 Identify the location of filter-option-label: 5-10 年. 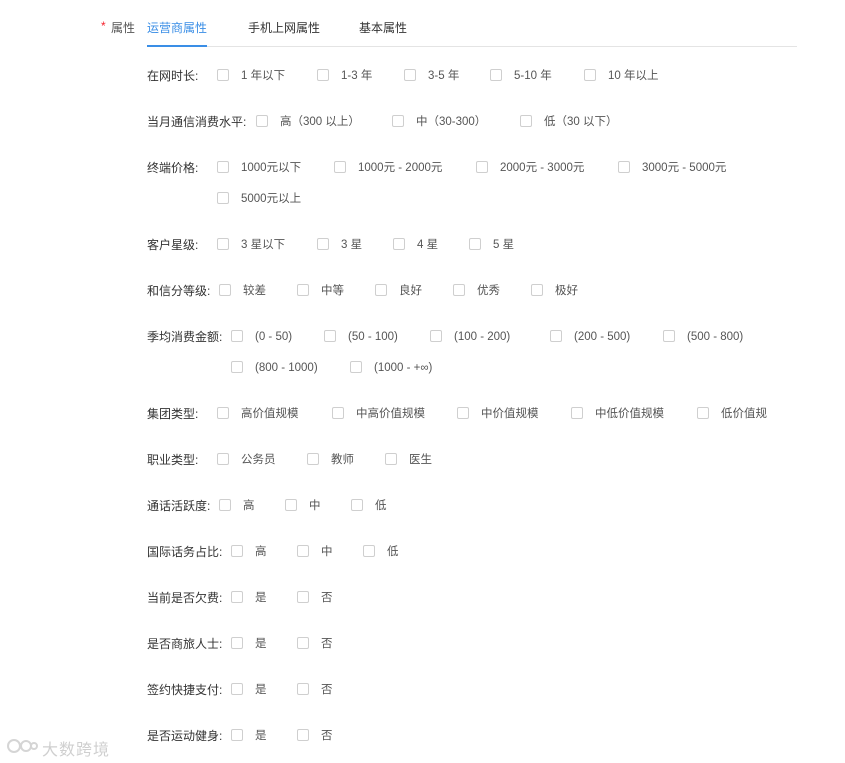
(533, 76).